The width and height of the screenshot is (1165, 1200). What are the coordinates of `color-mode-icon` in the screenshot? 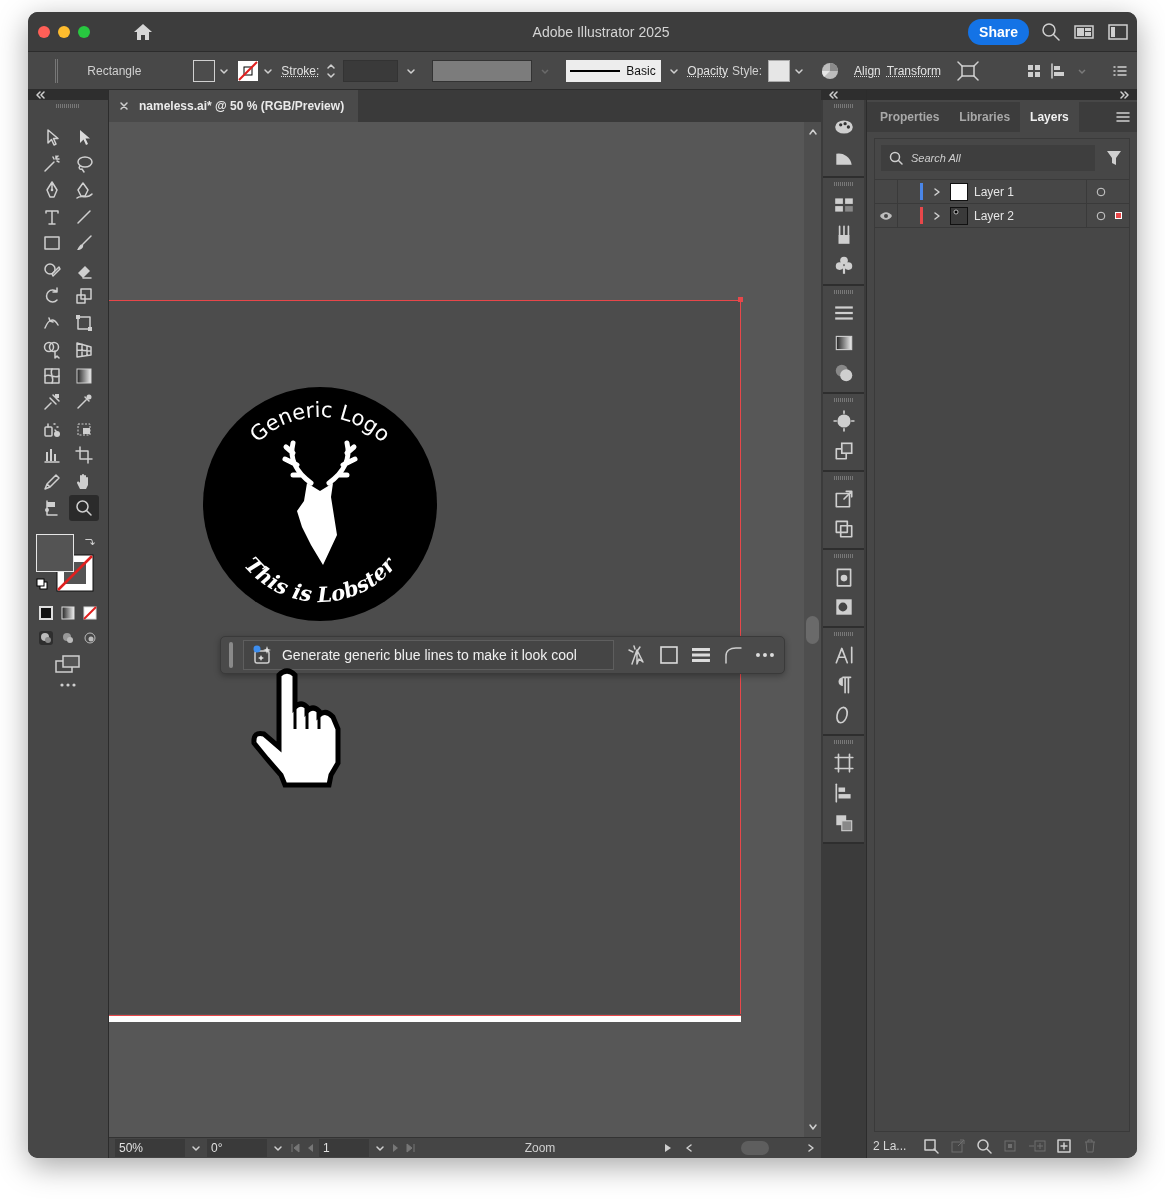 It's located at (46, 612).